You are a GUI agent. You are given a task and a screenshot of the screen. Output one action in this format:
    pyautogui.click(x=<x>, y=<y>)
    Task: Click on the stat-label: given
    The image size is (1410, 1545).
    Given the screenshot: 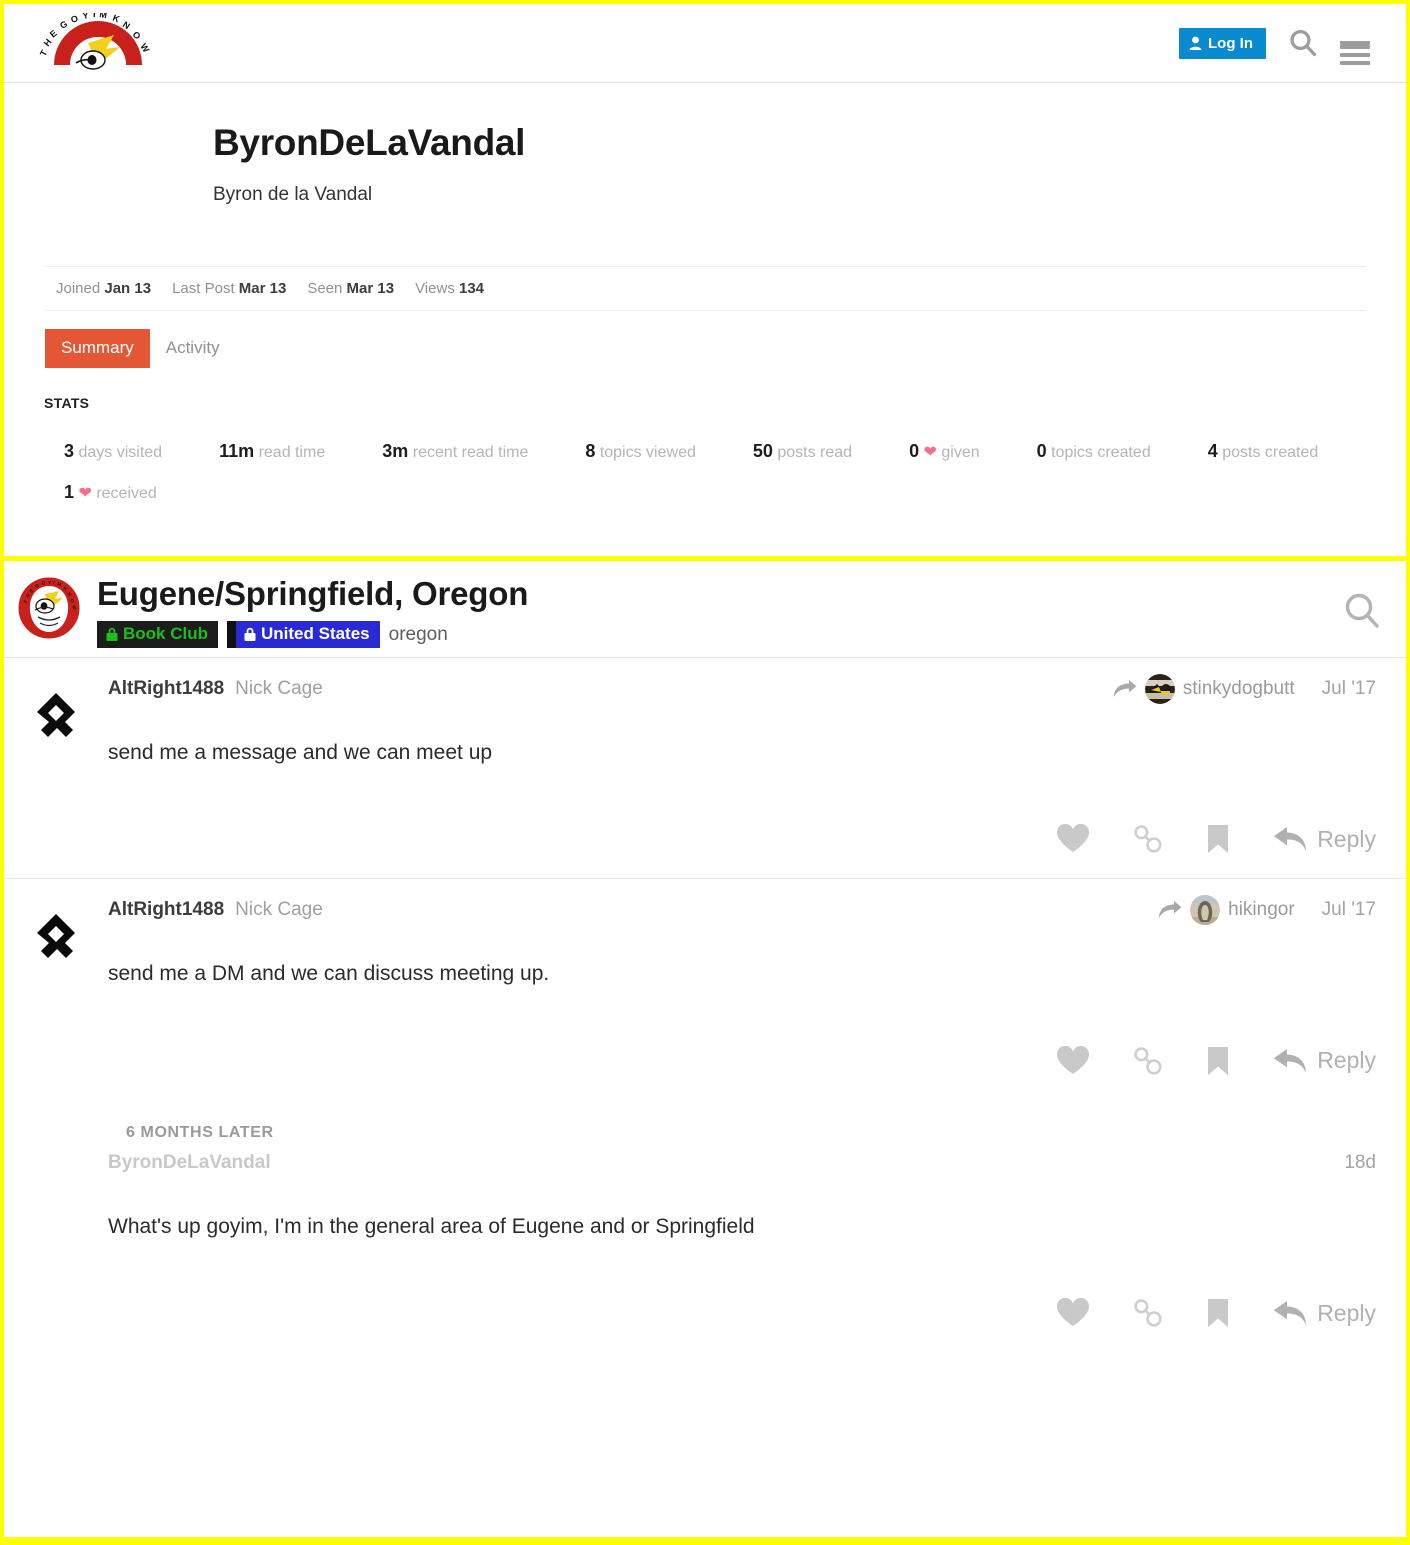 What is the action you would take?
    pyautogui.click(x=960, y=452)
    